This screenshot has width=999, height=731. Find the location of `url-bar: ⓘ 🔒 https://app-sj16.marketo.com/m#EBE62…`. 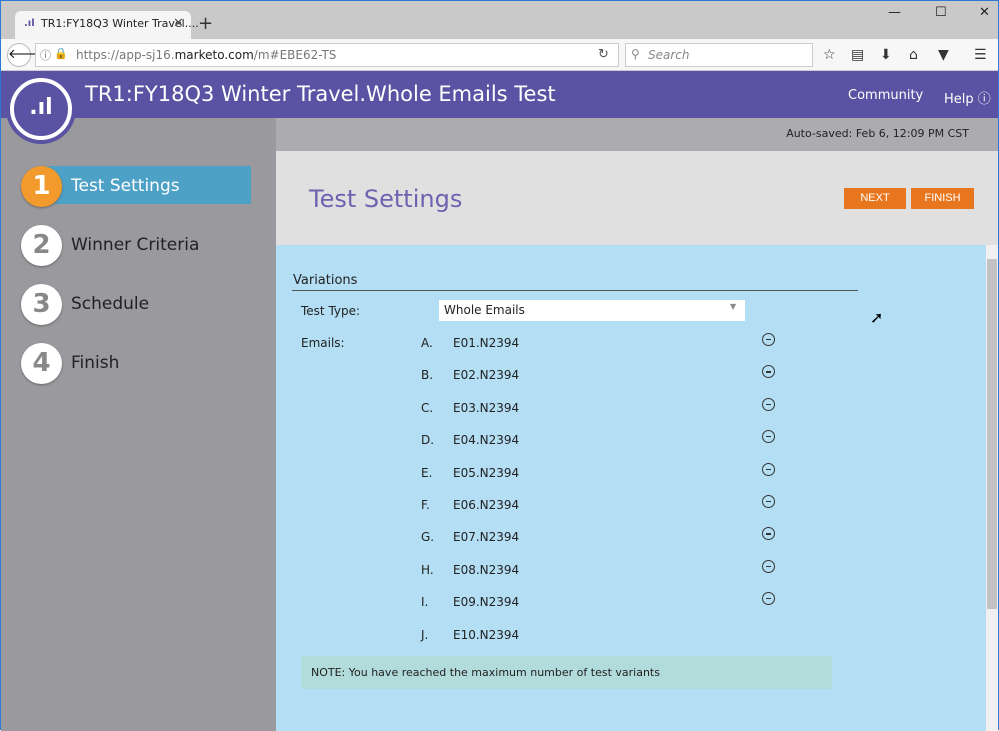

url-bar: ⓘ 🔒 https://app-sj16.marketo.com/m#EBE62… is located at coordinates (327, 55).